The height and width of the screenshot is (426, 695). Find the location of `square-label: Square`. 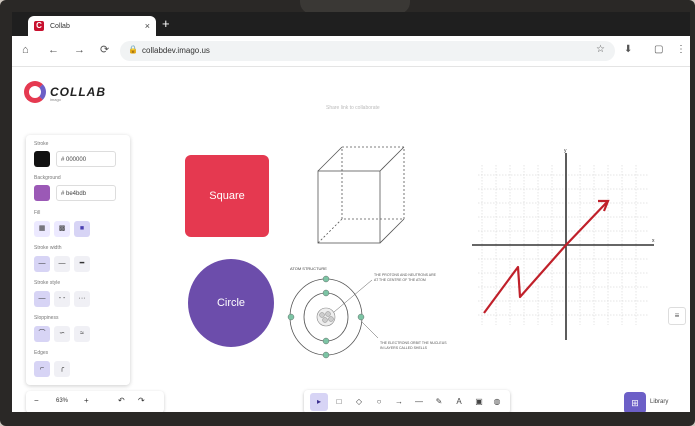

square-label: Square is located at coordinates (227, 196).